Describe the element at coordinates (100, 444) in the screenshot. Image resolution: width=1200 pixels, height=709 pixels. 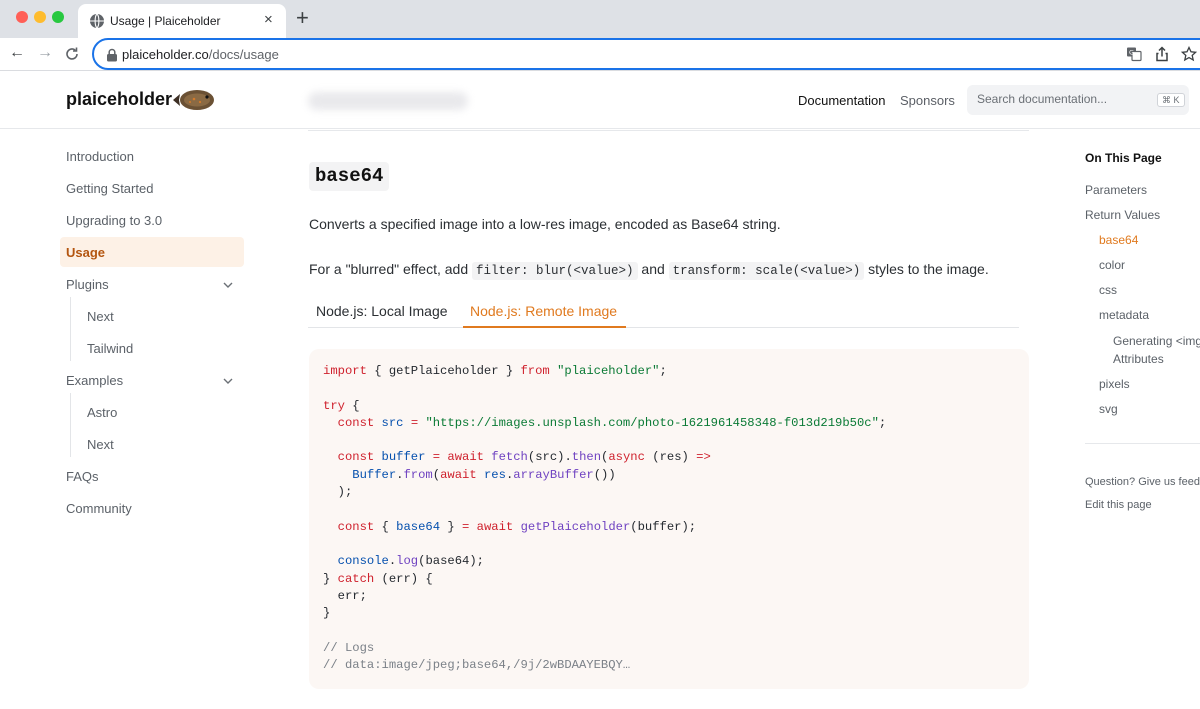
I see `sidebar-item-examples-next: Next` at that location.